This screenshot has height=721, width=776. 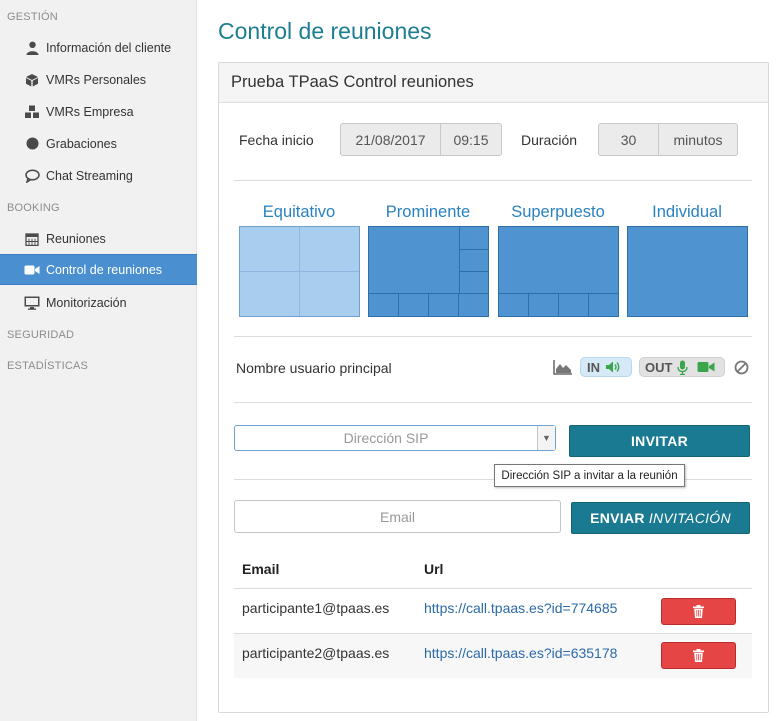 What do you see at coordinates (558, 271) in the screenshot?
I see `layout-superpuesto` at bounding box center [558, 271].